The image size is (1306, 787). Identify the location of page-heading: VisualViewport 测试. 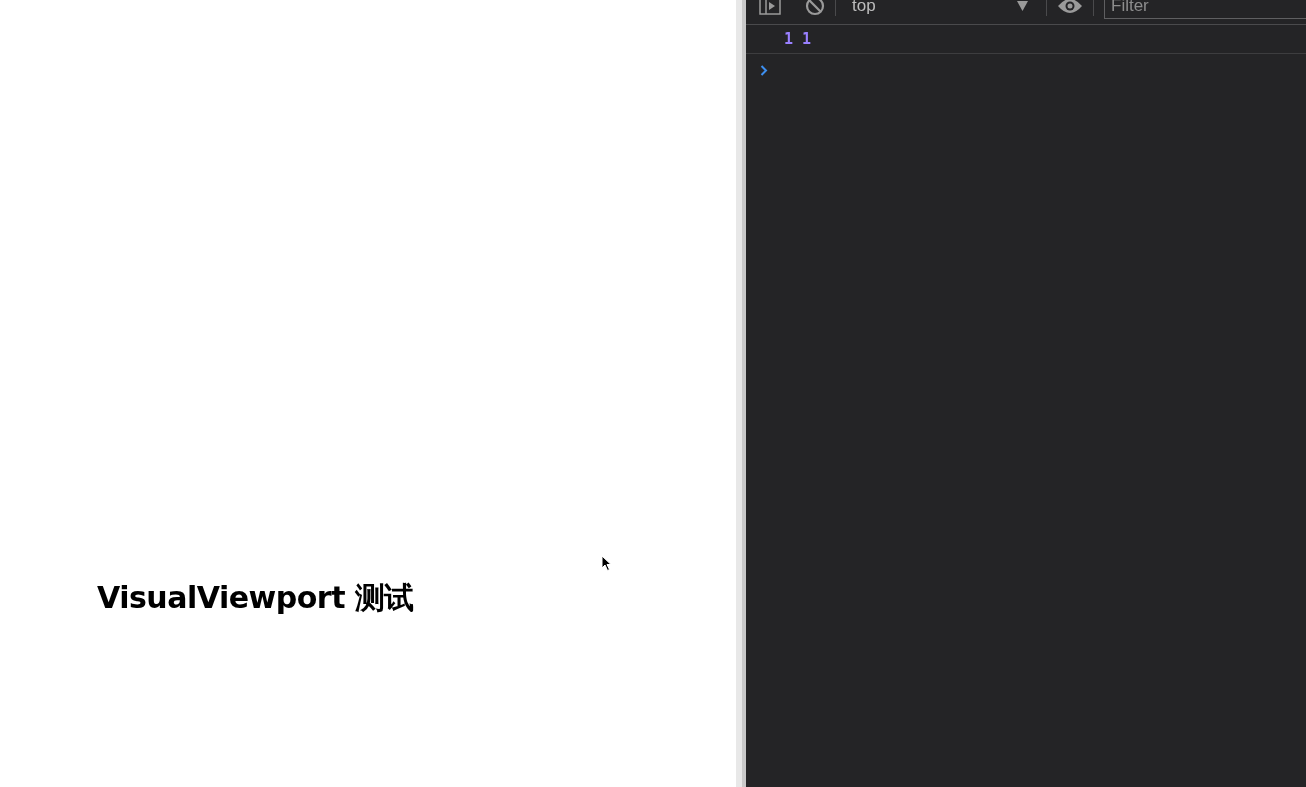
(255, 598).